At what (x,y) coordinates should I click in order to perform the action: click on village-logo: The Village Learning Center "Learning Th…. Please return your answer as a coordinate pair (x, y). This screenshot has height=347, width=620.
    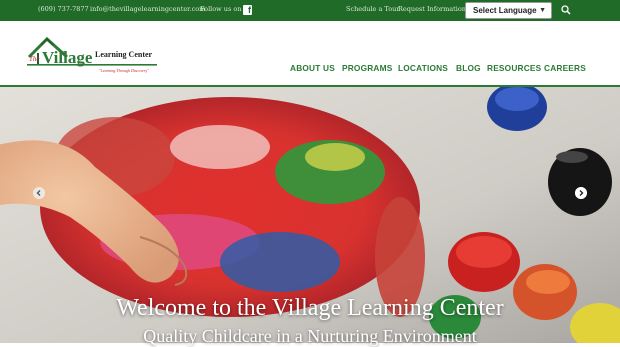
    Looking at the image, I should click on (92, 54).